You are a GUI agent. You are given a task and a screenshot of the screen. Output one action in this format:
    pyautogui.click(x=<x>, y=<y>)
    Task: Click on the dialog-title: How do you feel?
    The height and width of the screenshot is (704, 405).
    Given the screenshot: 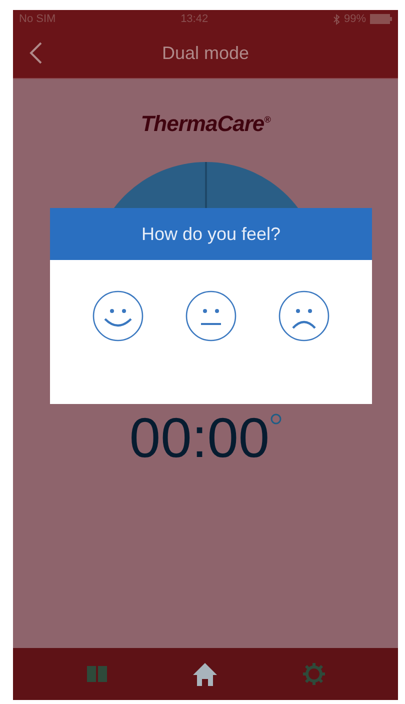 What is the action you would take?
    pyautogui.click(x=211, y=234)
    